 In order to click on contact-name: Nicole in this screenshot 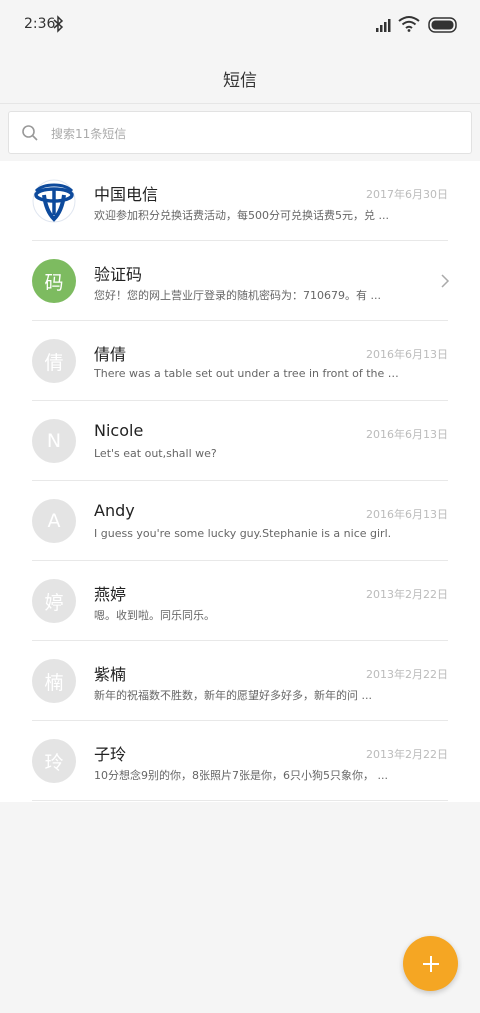, I will do `click(119, 430)`.